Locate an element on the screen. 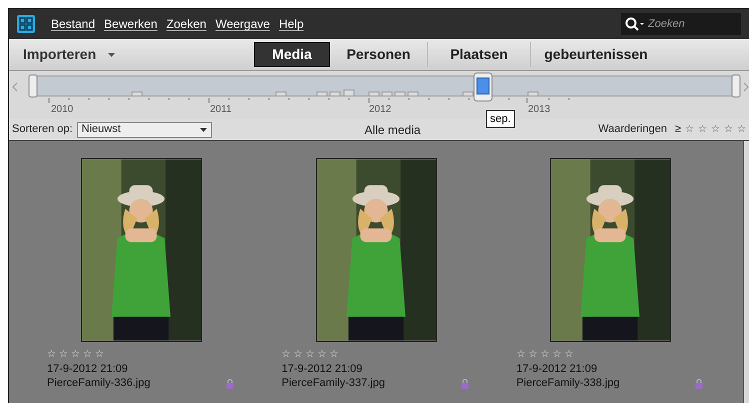 The height and width of the screenshot is (403, 749). scrollbar is located at coordinates (746, 272).